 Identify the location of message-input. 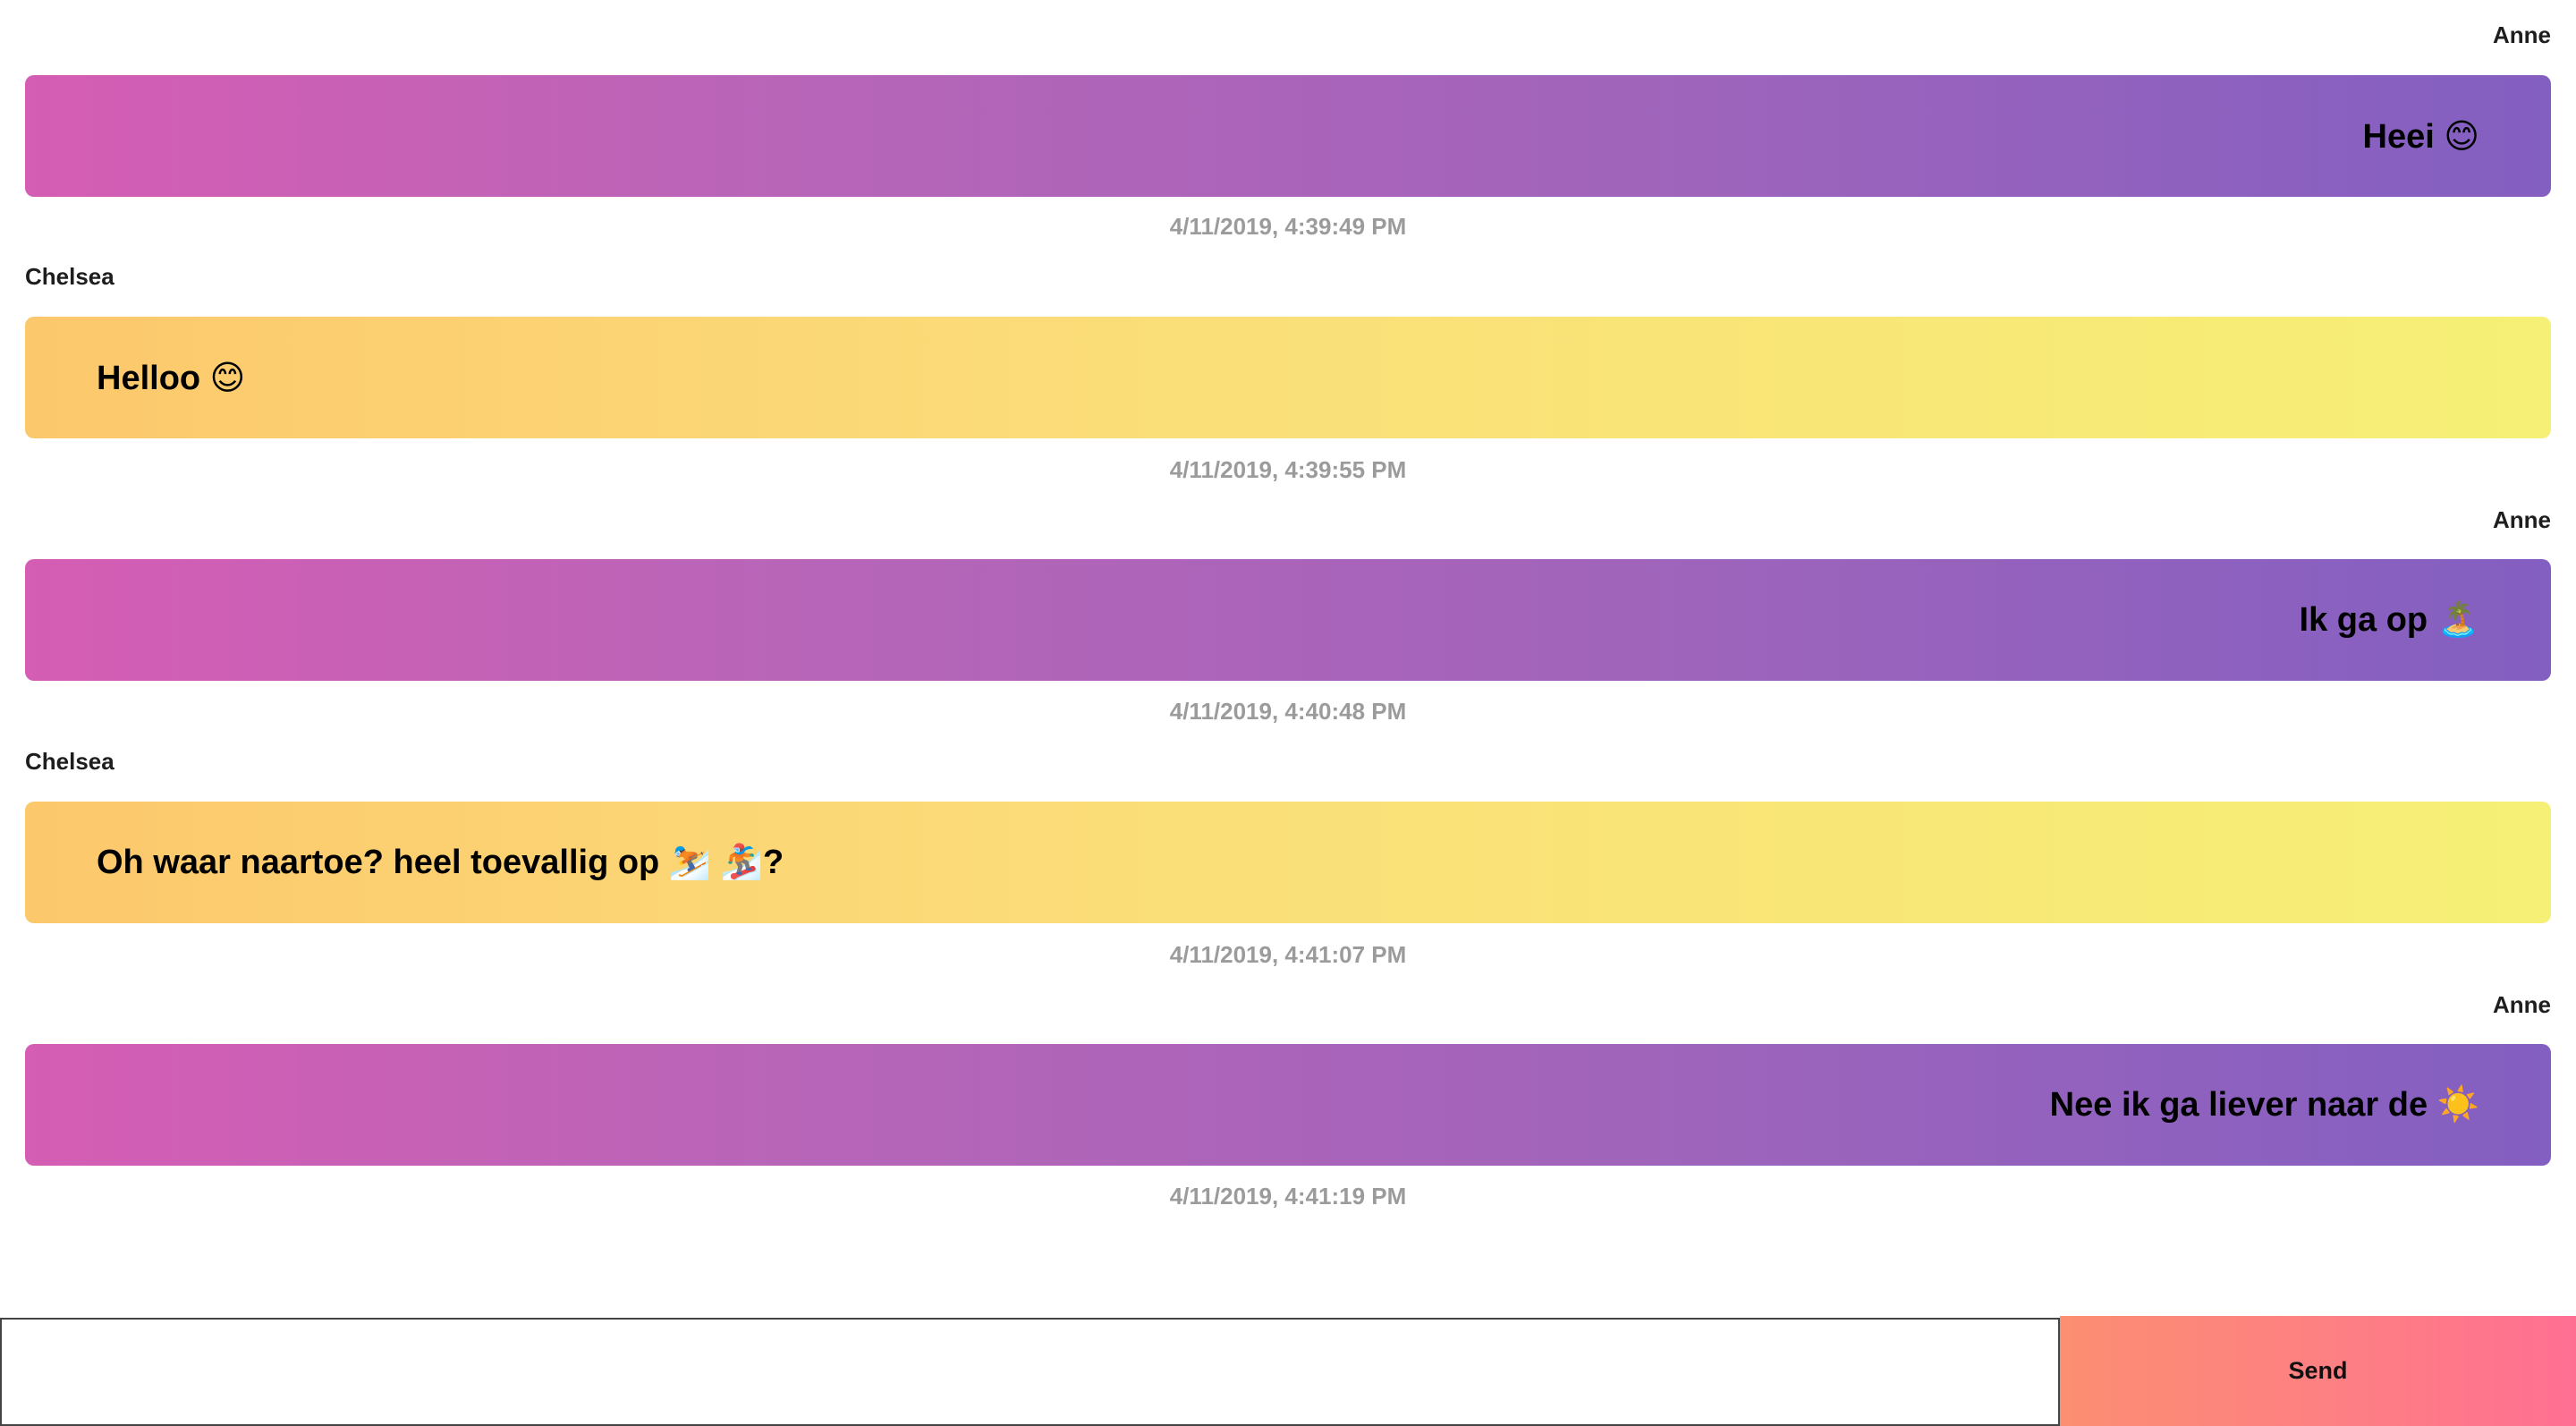
(1030, 1372).